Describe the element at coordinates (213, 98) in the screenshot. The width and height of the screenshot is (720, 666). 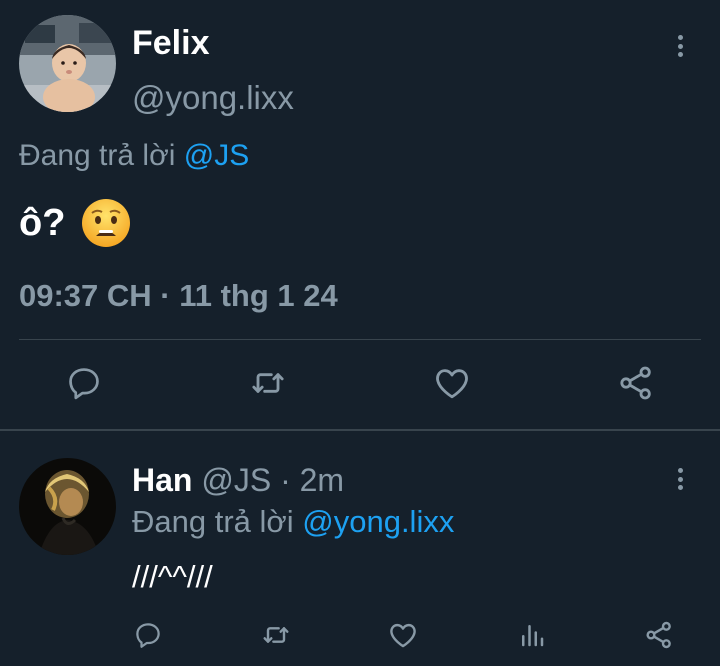
I see `main-tweet-handle: @yong.lixx` at that location.